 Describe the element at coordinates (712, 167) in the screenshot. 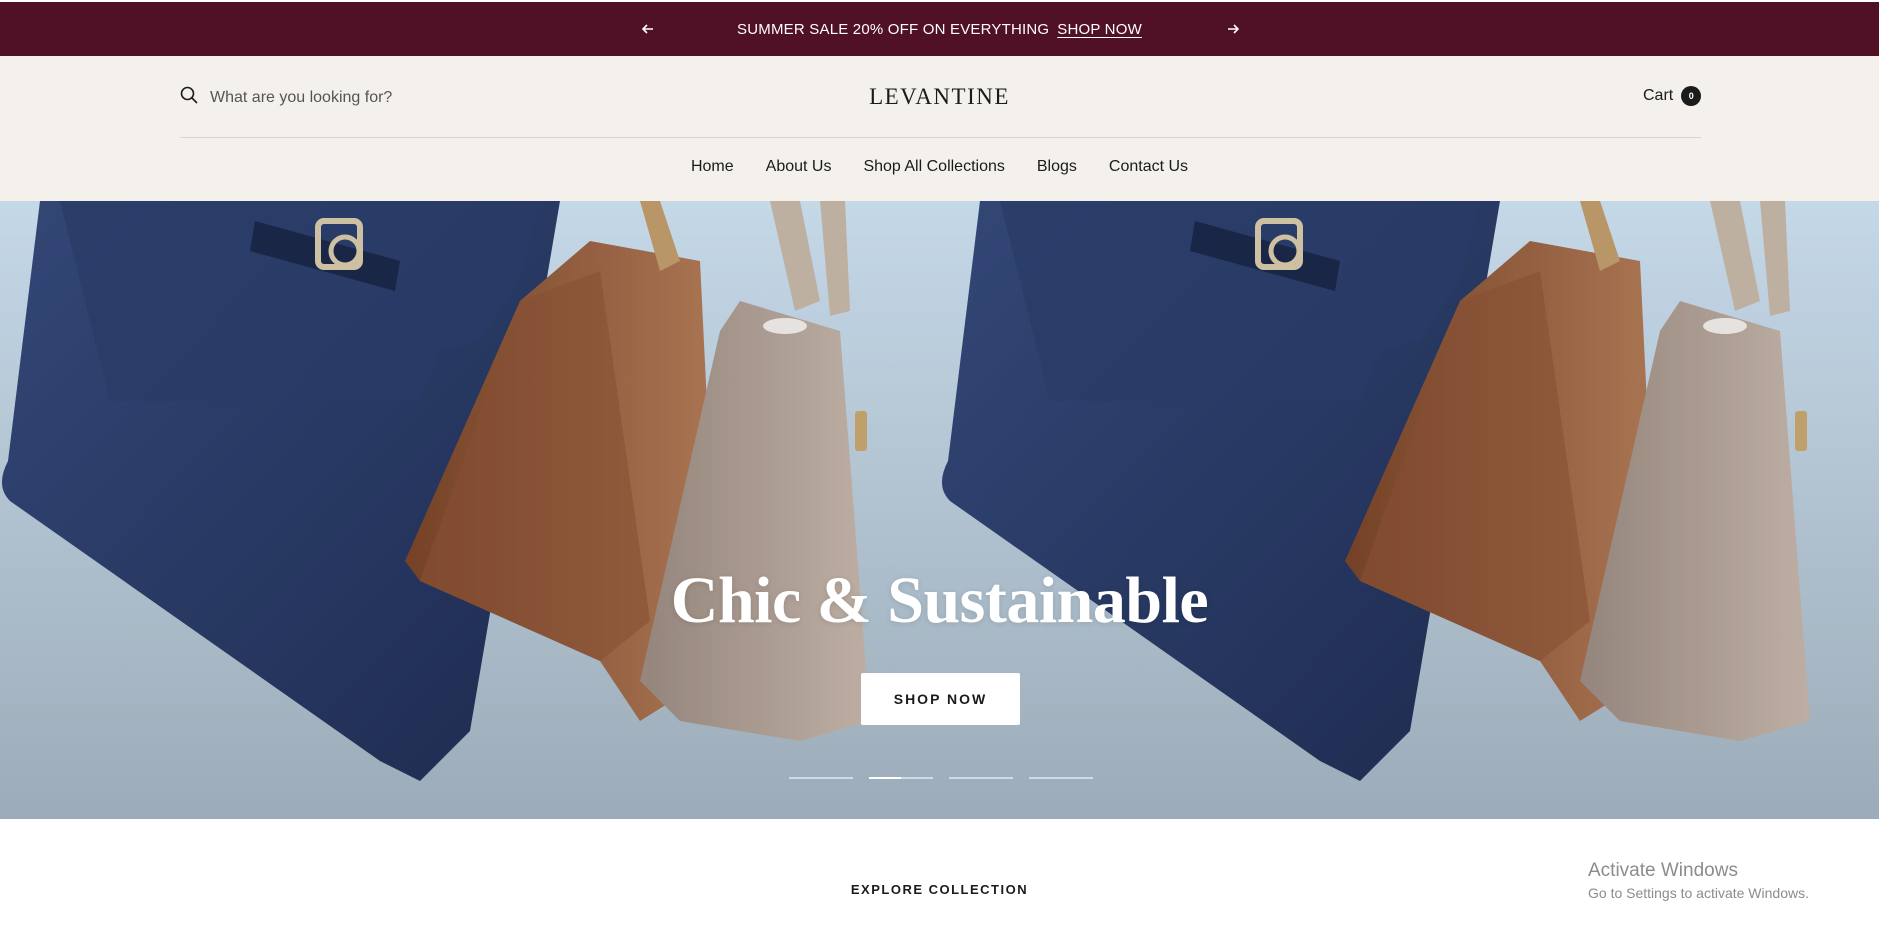

I see `nav-item-home: Home` at that location.